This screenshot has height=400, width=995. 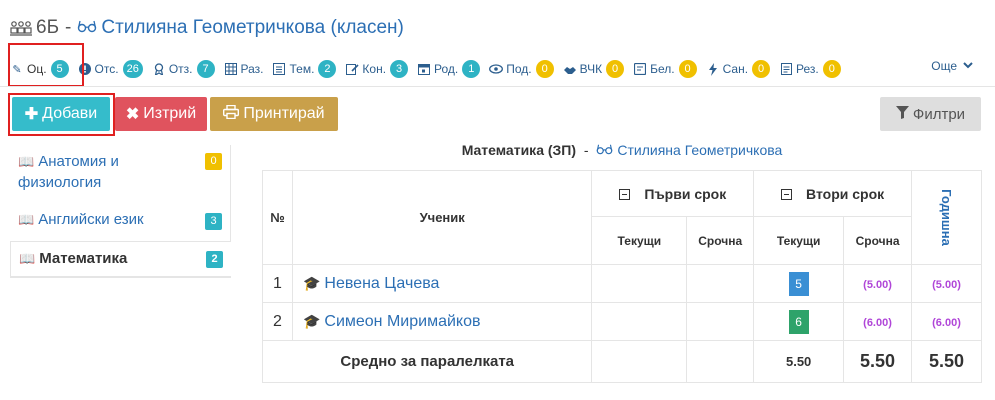 I want to click on grades-caption: Математика (ЗП) - Стилияна Геометричкова, so click(x=622, y=150).